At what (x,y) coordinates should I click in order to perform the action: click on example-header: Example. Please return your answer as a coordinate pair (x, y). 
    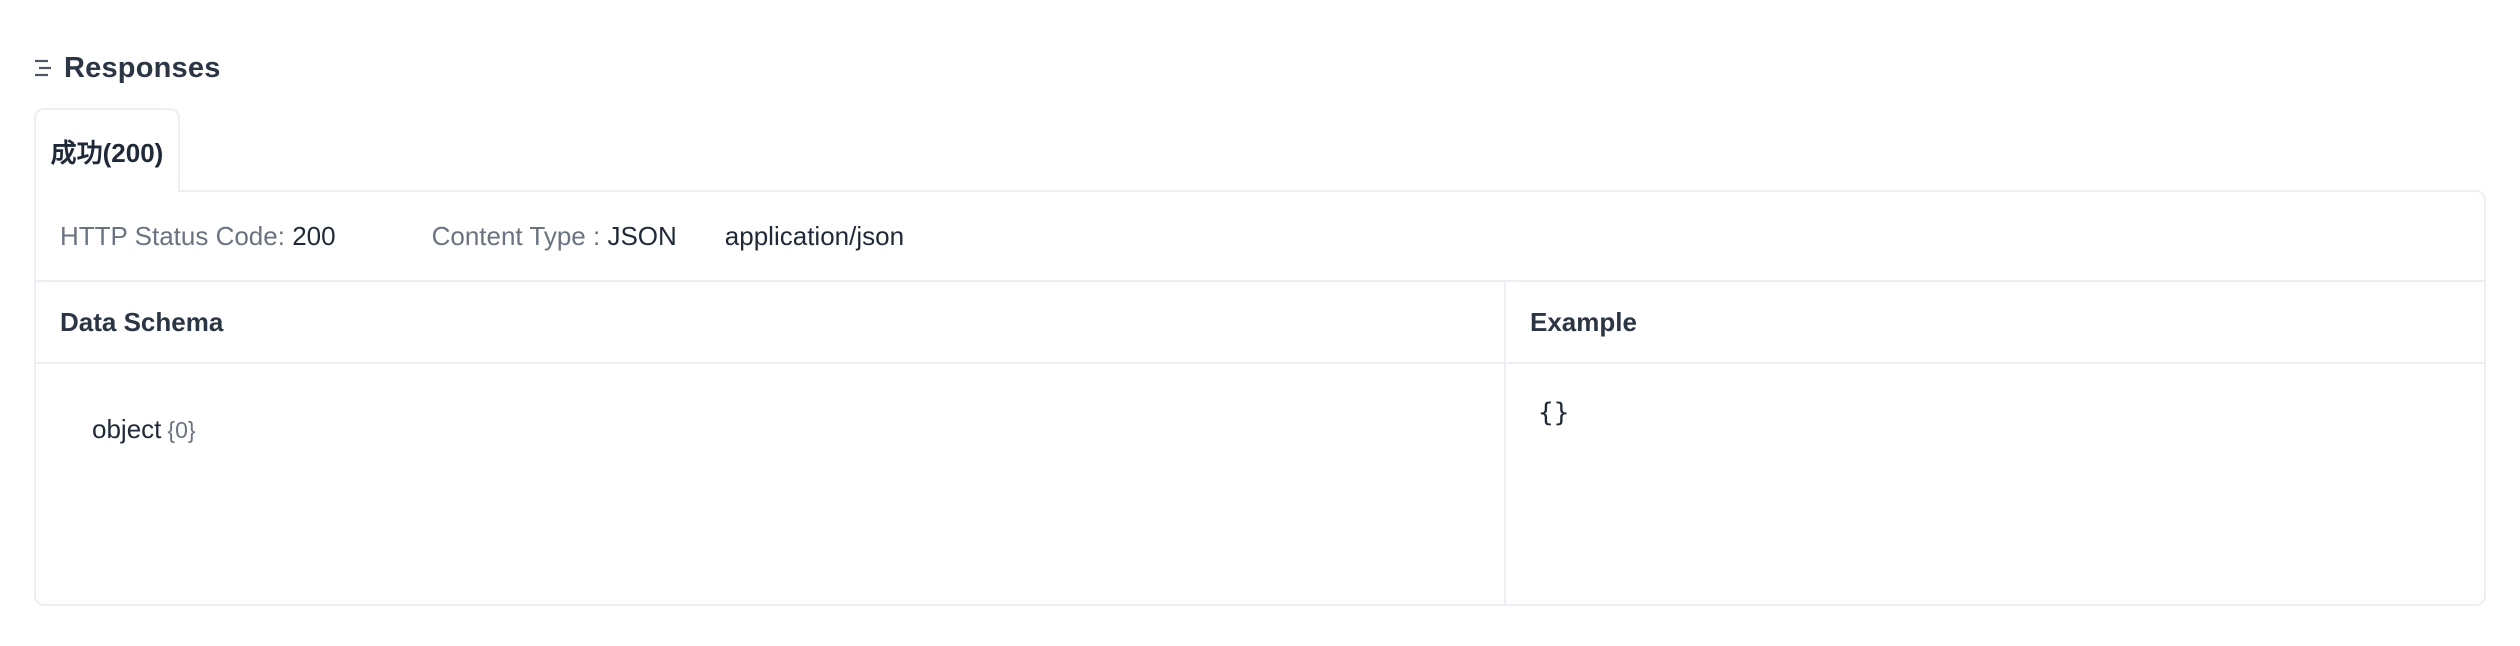
    Looking at the image, I should click on (1995, 323).